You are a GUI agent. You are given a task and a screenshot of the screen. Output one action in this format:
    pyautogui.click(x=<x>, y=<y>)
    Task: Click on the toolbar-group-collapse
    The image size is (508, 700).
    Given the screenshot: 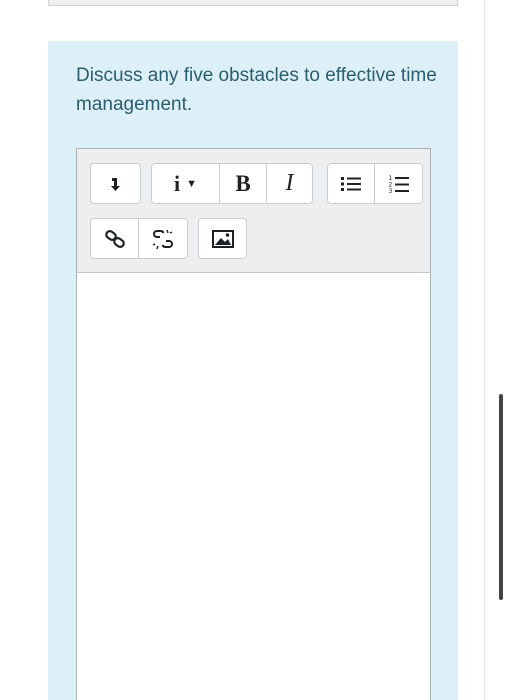 What is the action you would take?
    pyautogui.click(x=115, y=183)
    